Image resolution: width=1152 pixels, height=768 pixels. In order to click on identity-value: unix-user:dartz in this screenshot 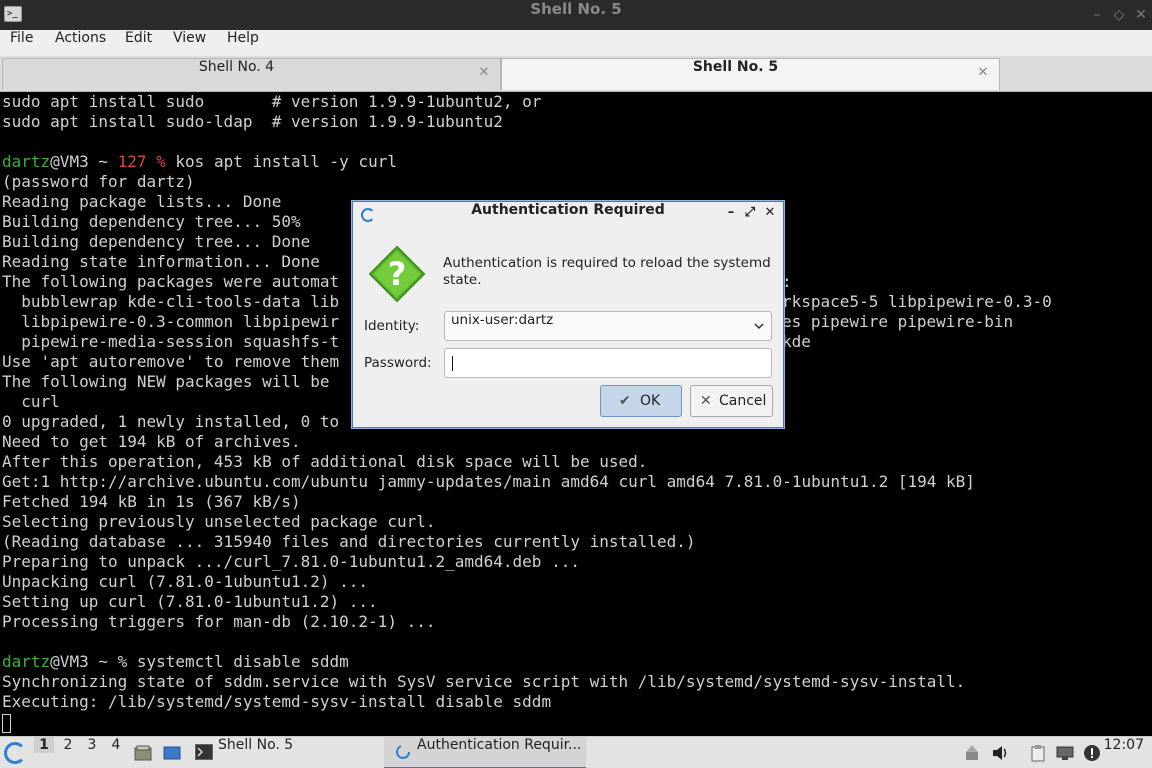, I will do `click(502, 320)`.